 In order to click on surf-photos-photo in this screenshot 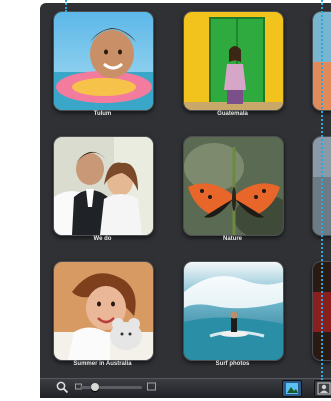, I will do `click(233, 311)`.